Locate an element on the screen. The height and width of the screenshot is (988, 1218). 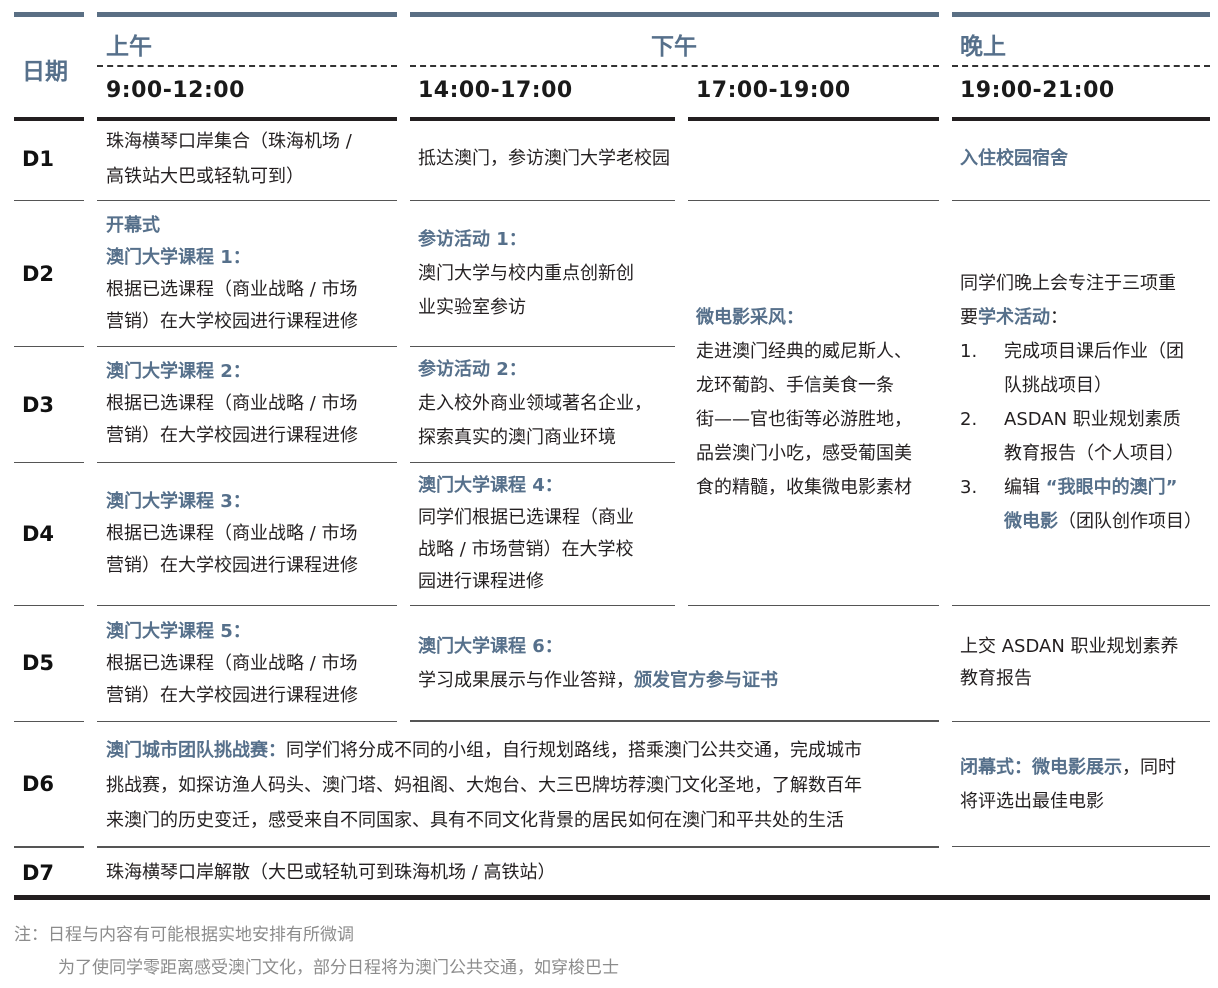
d3-visit-title: 参访活动 2： is located at coordinates (472, 369).